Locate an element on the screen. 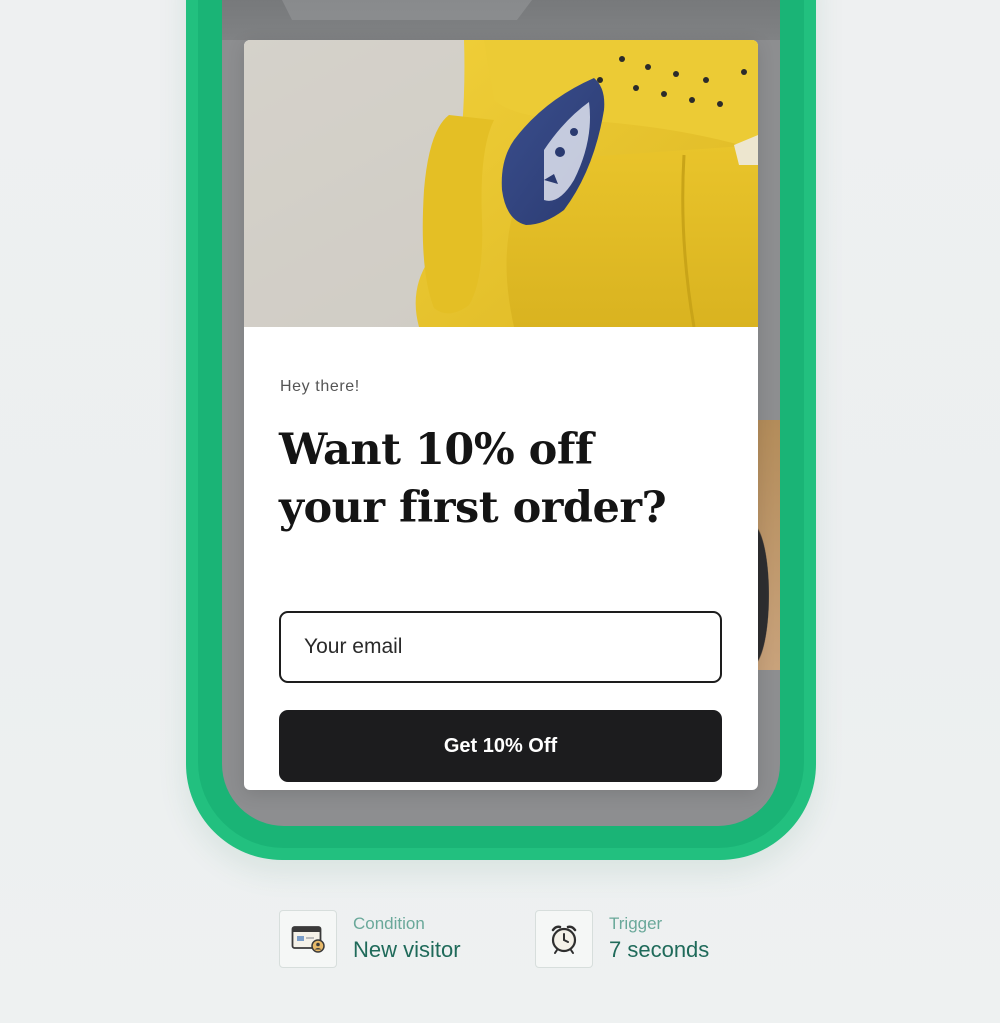  email-field is located at coordinates (500, 647).